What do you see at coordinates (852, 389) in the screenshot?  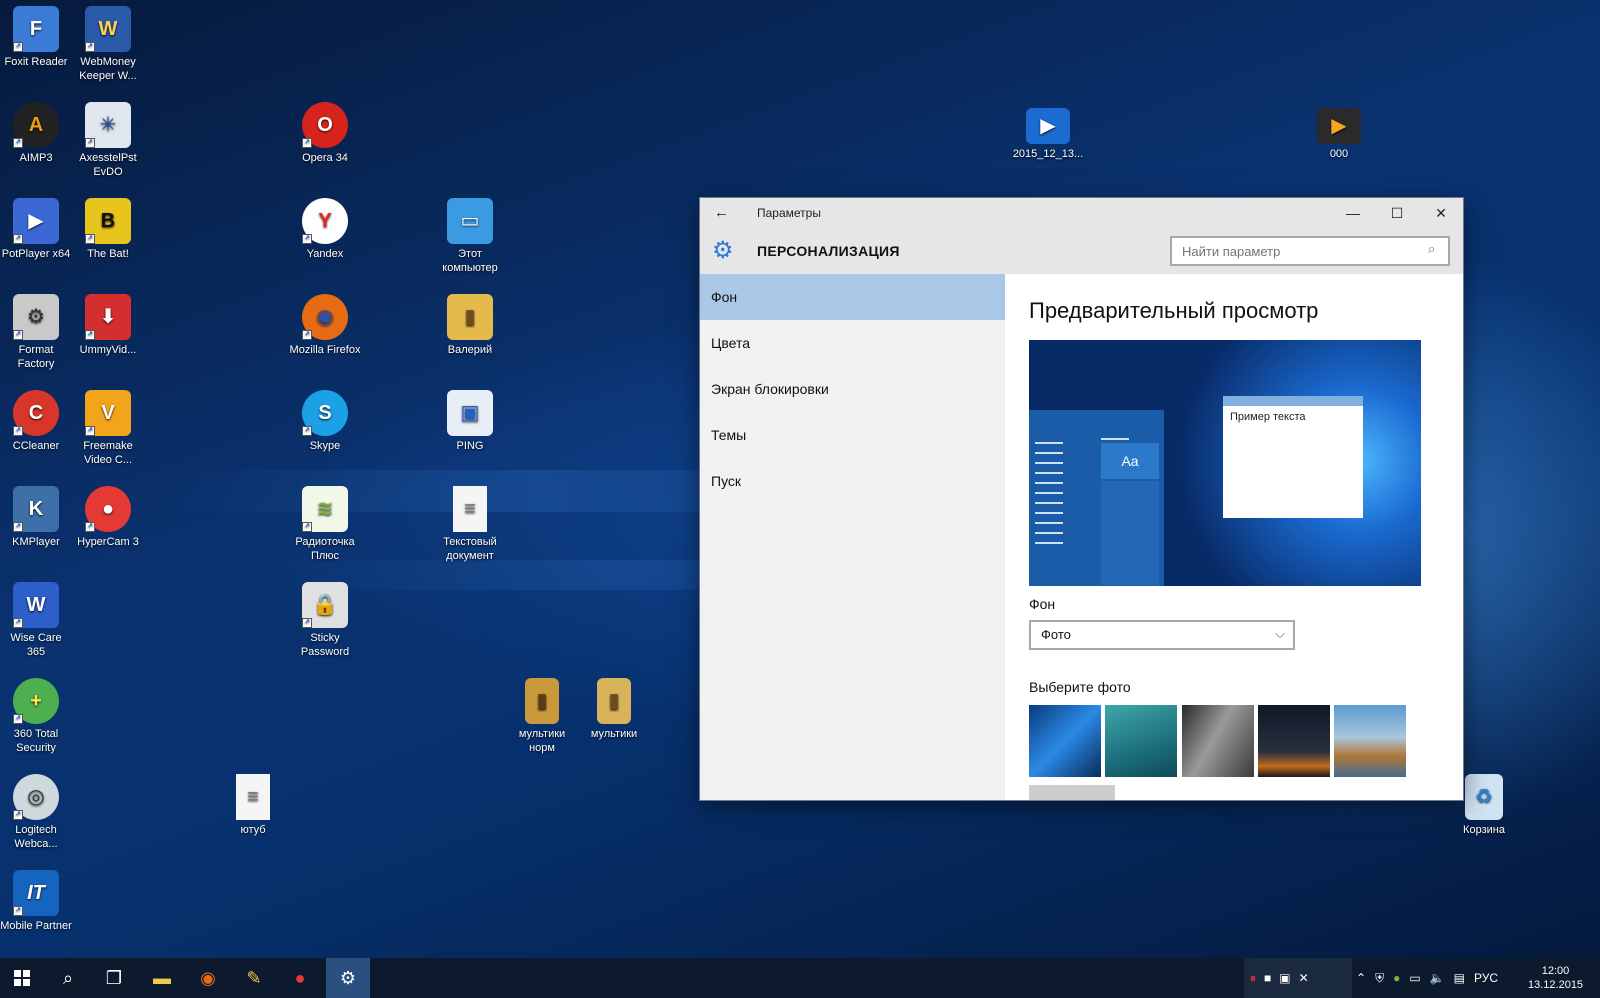 I see `nav-item-lock-screen: Экран блокировки` at bounding box center [852, 389].